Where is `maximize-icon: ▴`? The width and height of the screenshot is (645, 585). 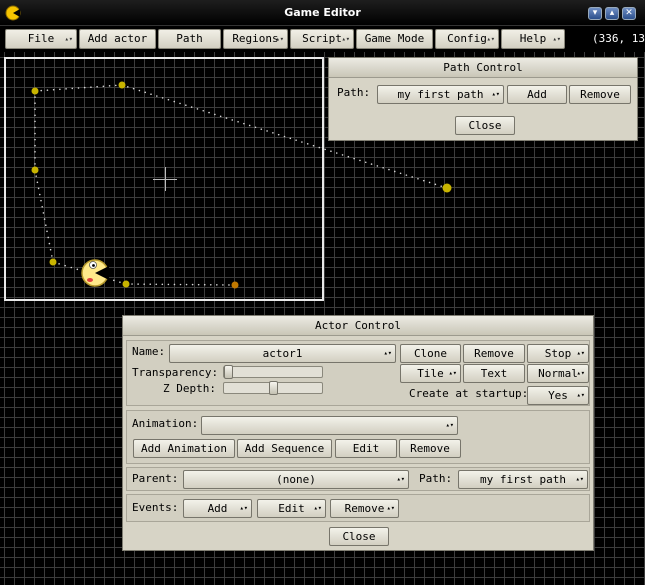 maximize-icon: ▴ is located at coordinates (612, 13).